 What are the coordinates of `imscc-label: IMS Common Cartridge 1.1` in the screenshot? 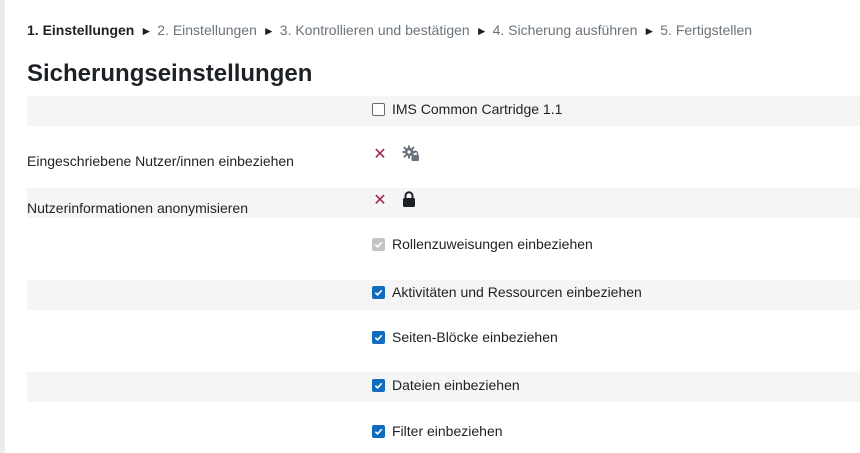 It's located at (477, 109).